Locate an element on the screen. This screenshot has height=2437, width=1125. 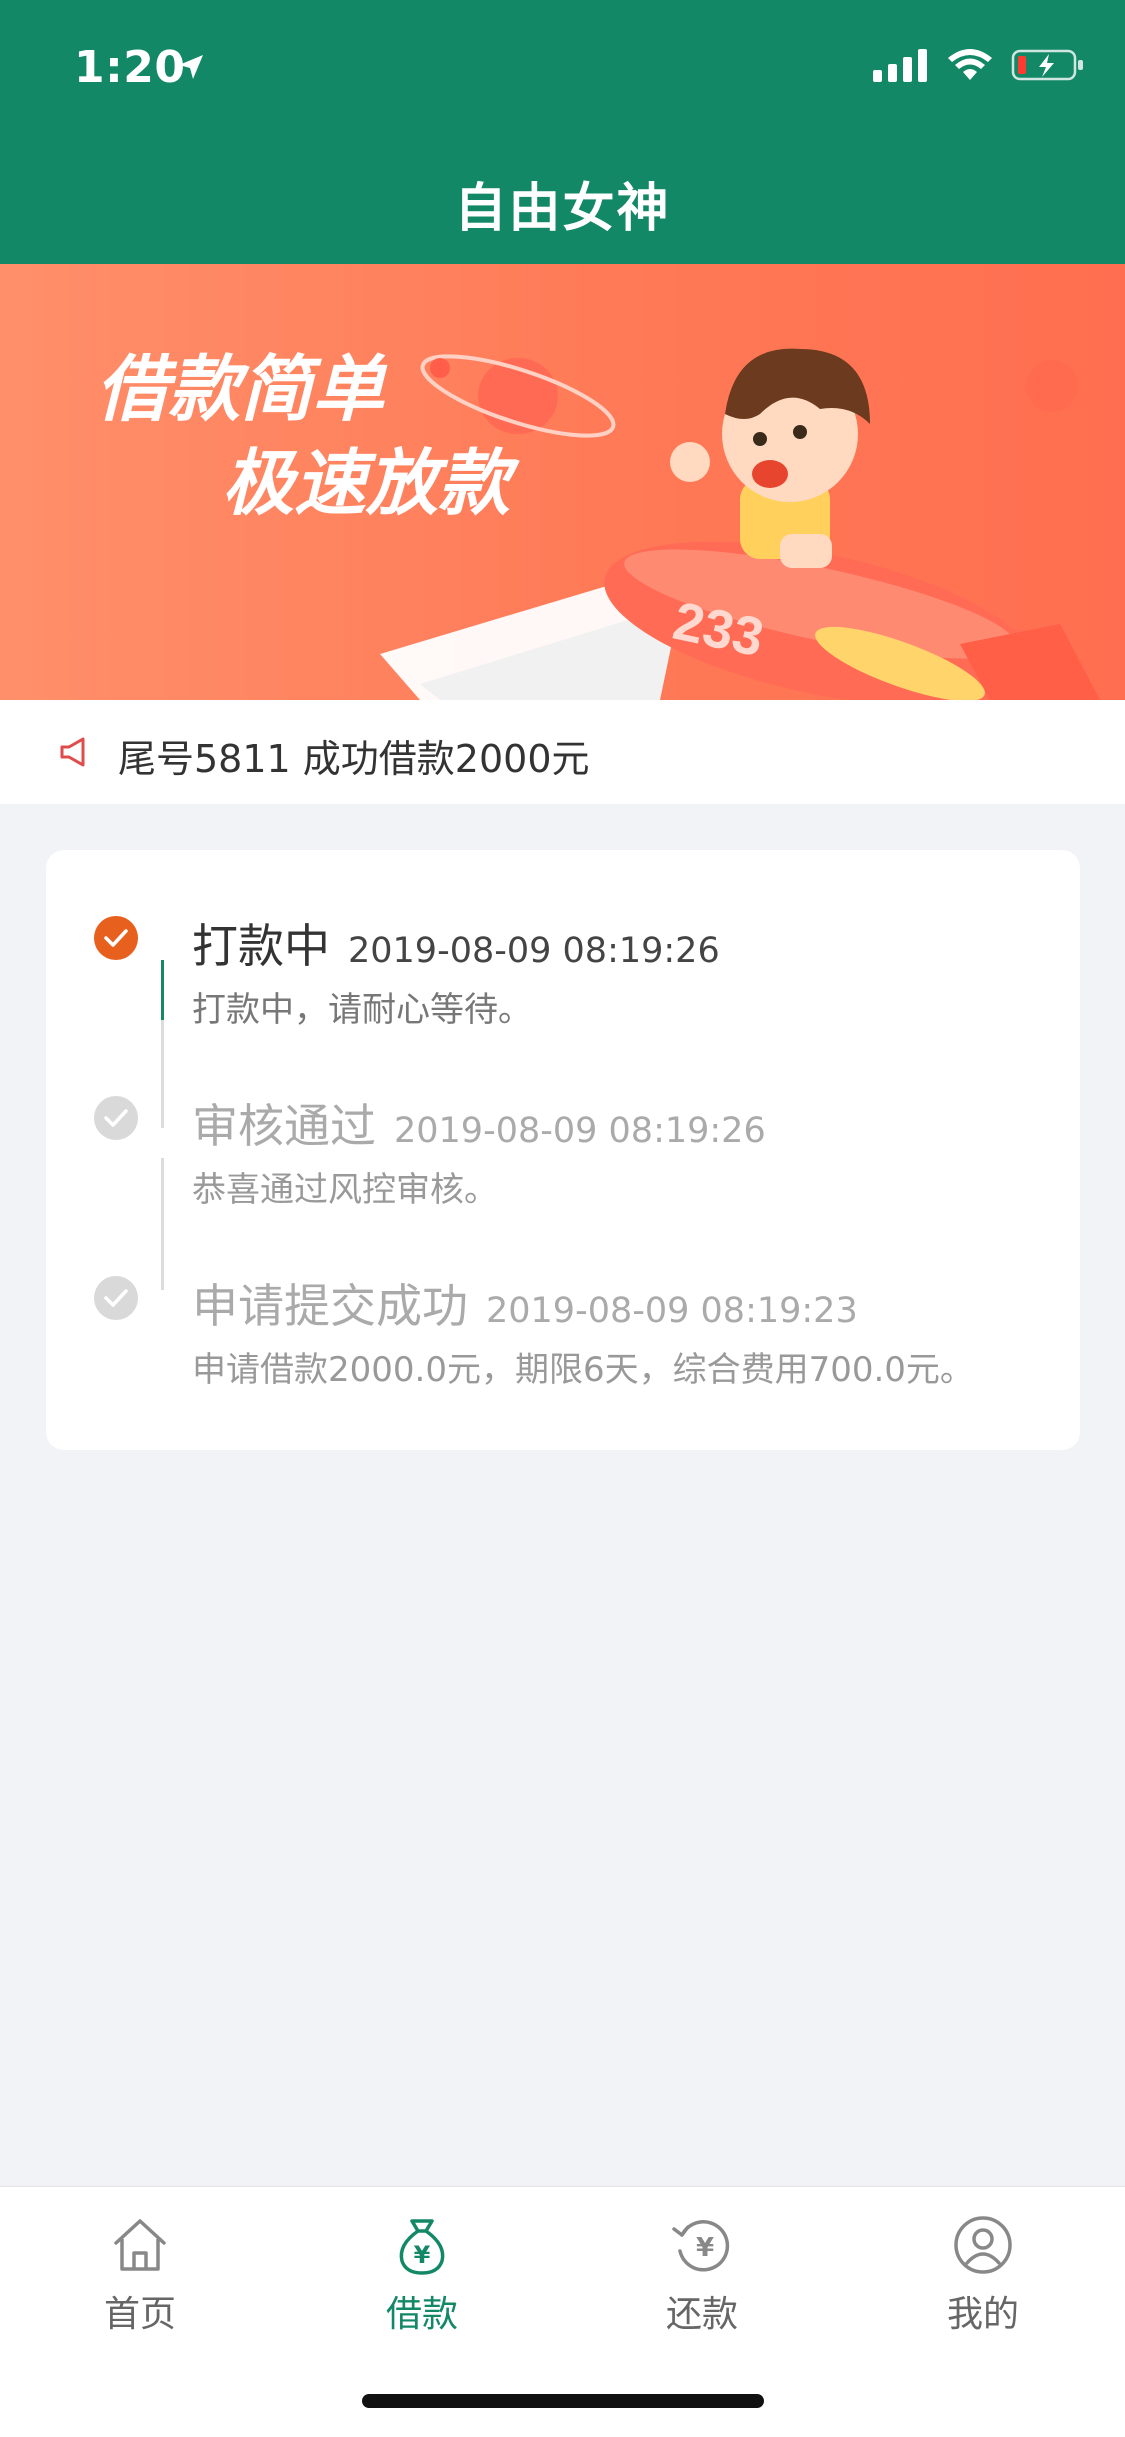
page-title: 自由女神 is located at coordinates (562, 209).